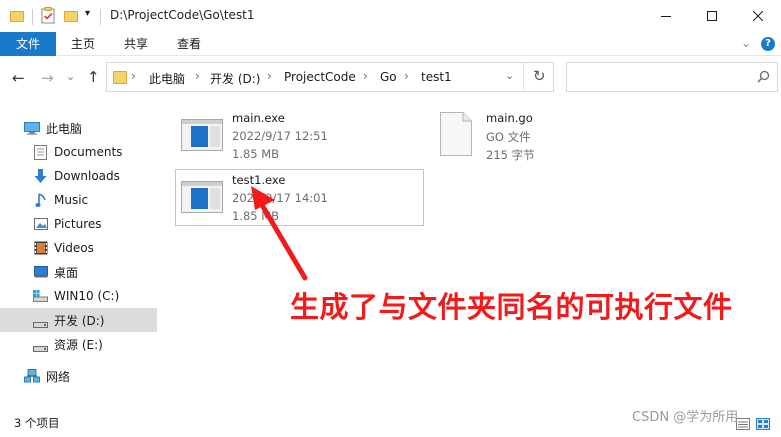 The image size is (781, 437). I want to click on watermark: CSDN @学为所用, so click(685, 417).